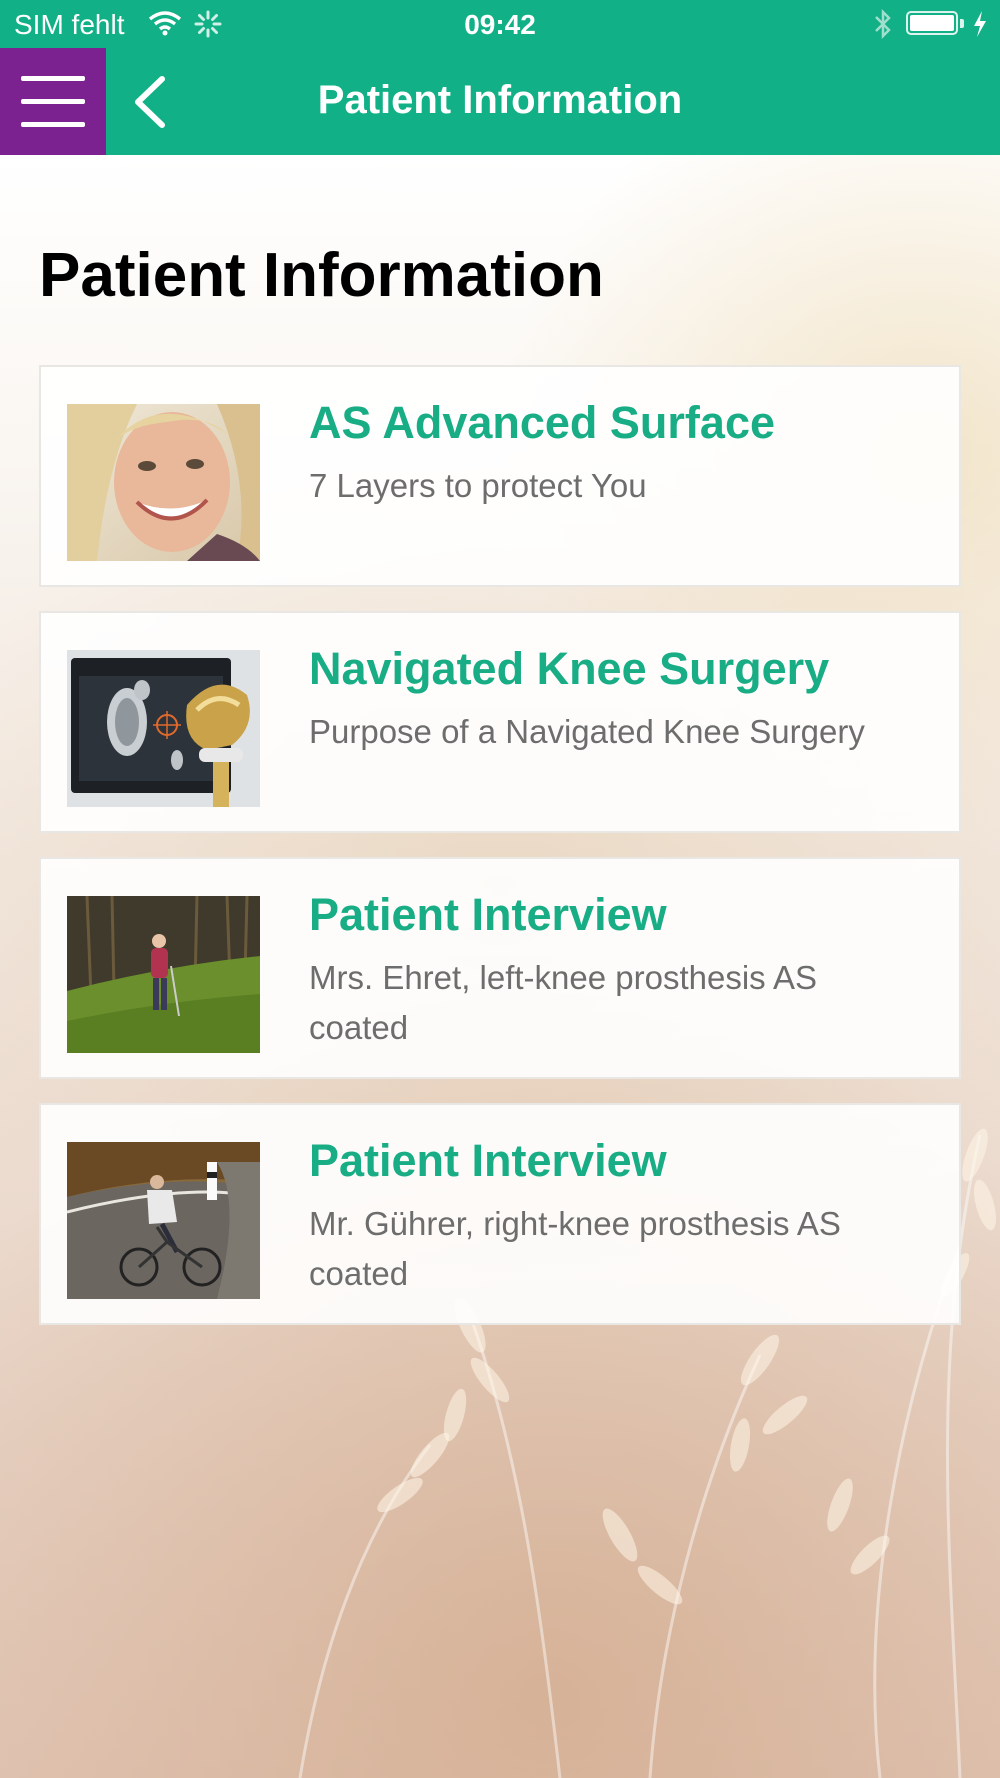 This screenshot has width=1000, height=1778. I want to click on nav-title: Patient Information, so click(500, 100).